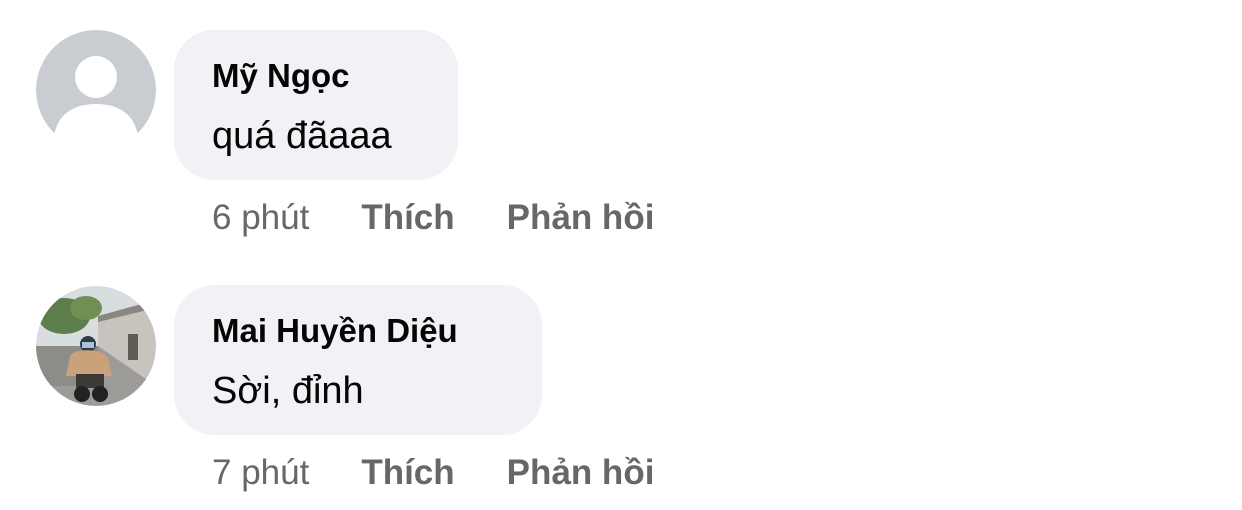 The width and height of the screenshot is (1242, 510). Describe the element at coordinates (302, 136) in the screenshot. I see `comment-text: quá đãaaa` at that location.